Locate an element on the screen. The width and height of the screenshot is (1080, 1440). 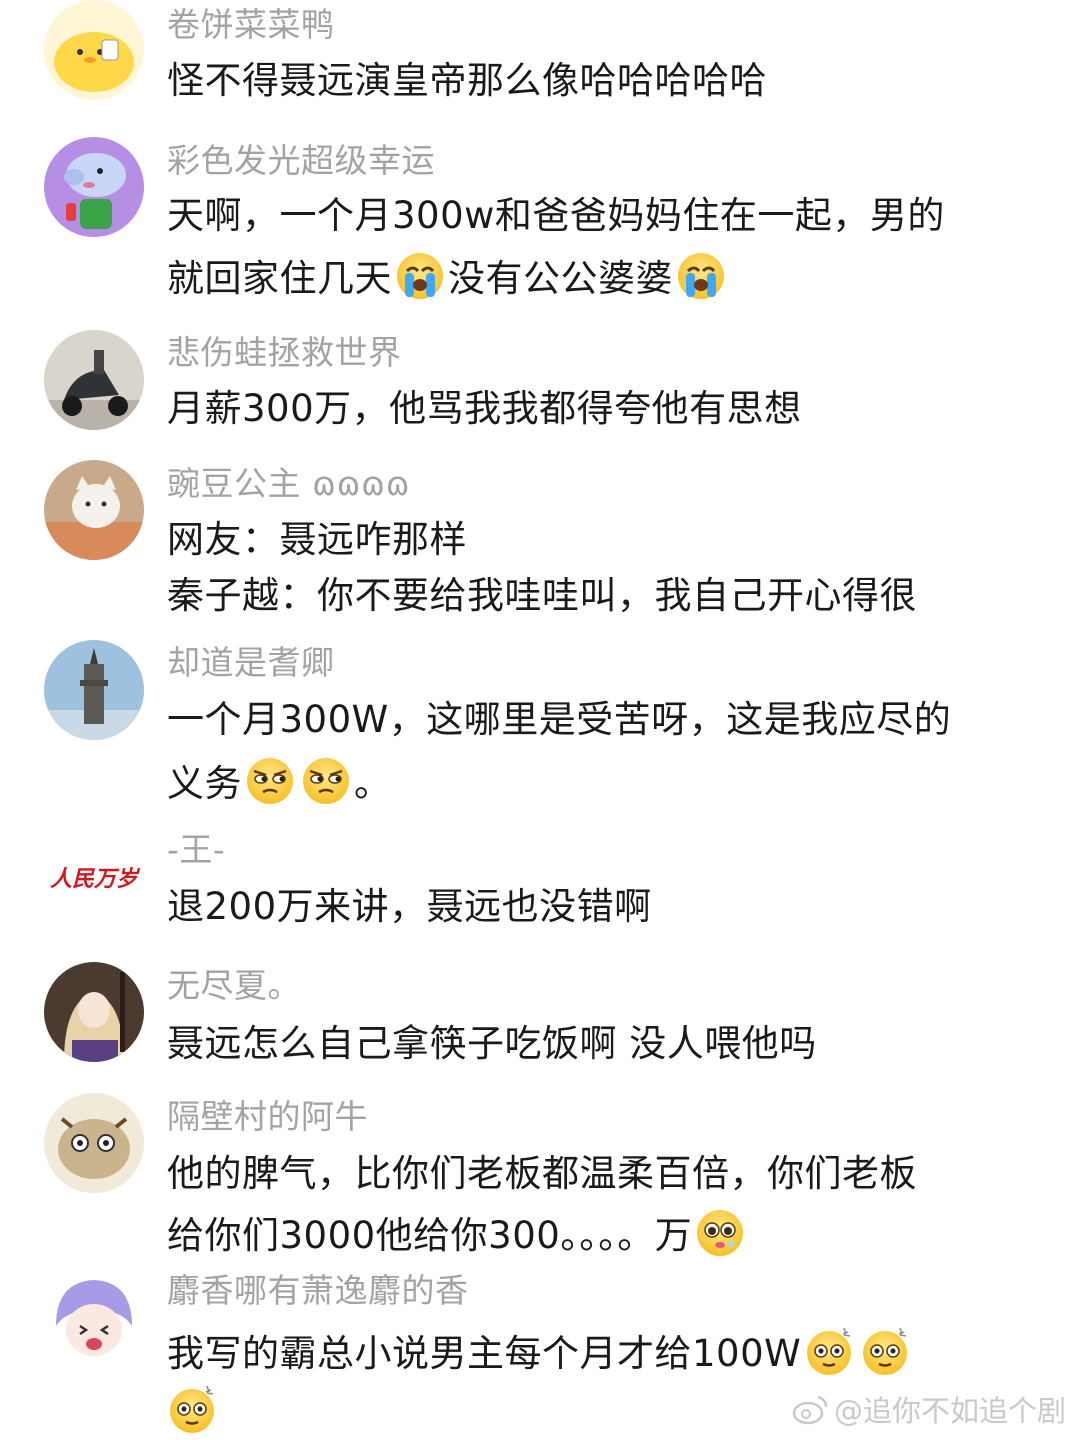
comment-text: 他的脾气，比你们老板都温柔百倍，你们老板 is located at coordinates (542, 1173).